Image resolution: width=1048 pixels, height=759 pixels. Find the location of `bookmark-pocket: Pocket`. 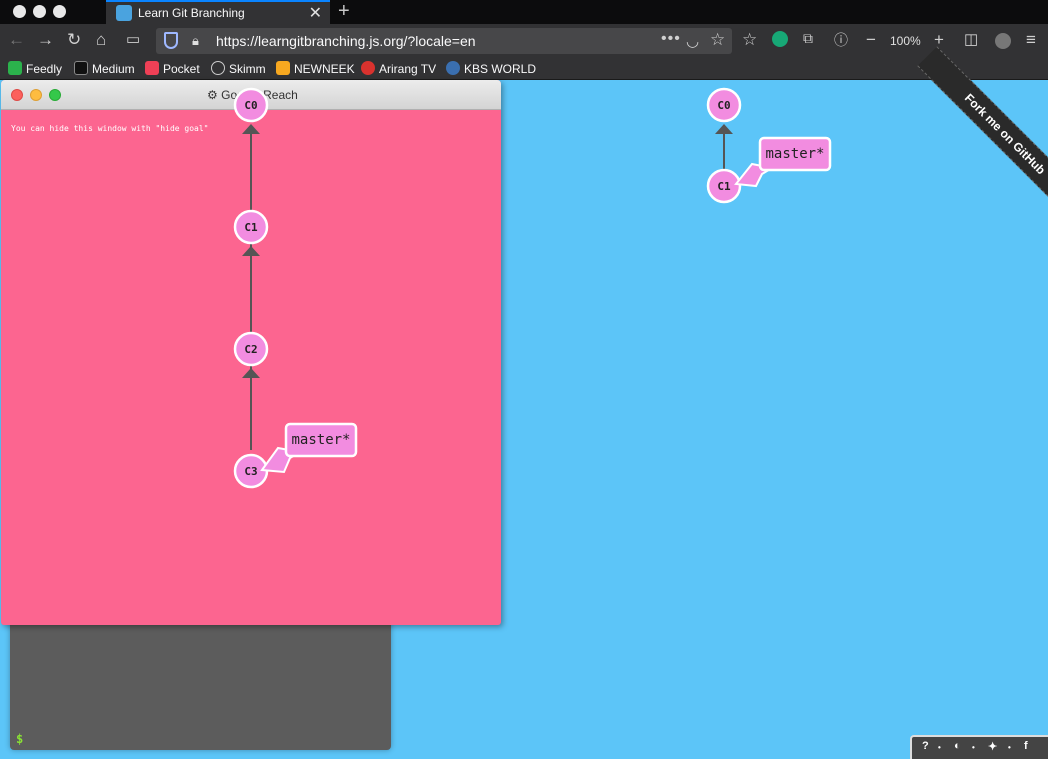

bookmark-pocket: Pocket is located at coordinates (172, 68).